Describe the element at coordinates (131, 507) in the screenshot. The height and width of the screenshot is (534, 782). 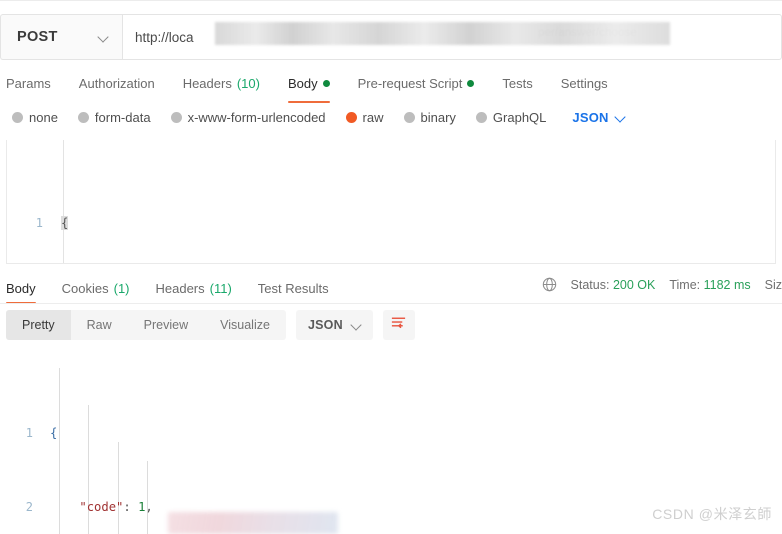
I see `code-colon: :` at that location.